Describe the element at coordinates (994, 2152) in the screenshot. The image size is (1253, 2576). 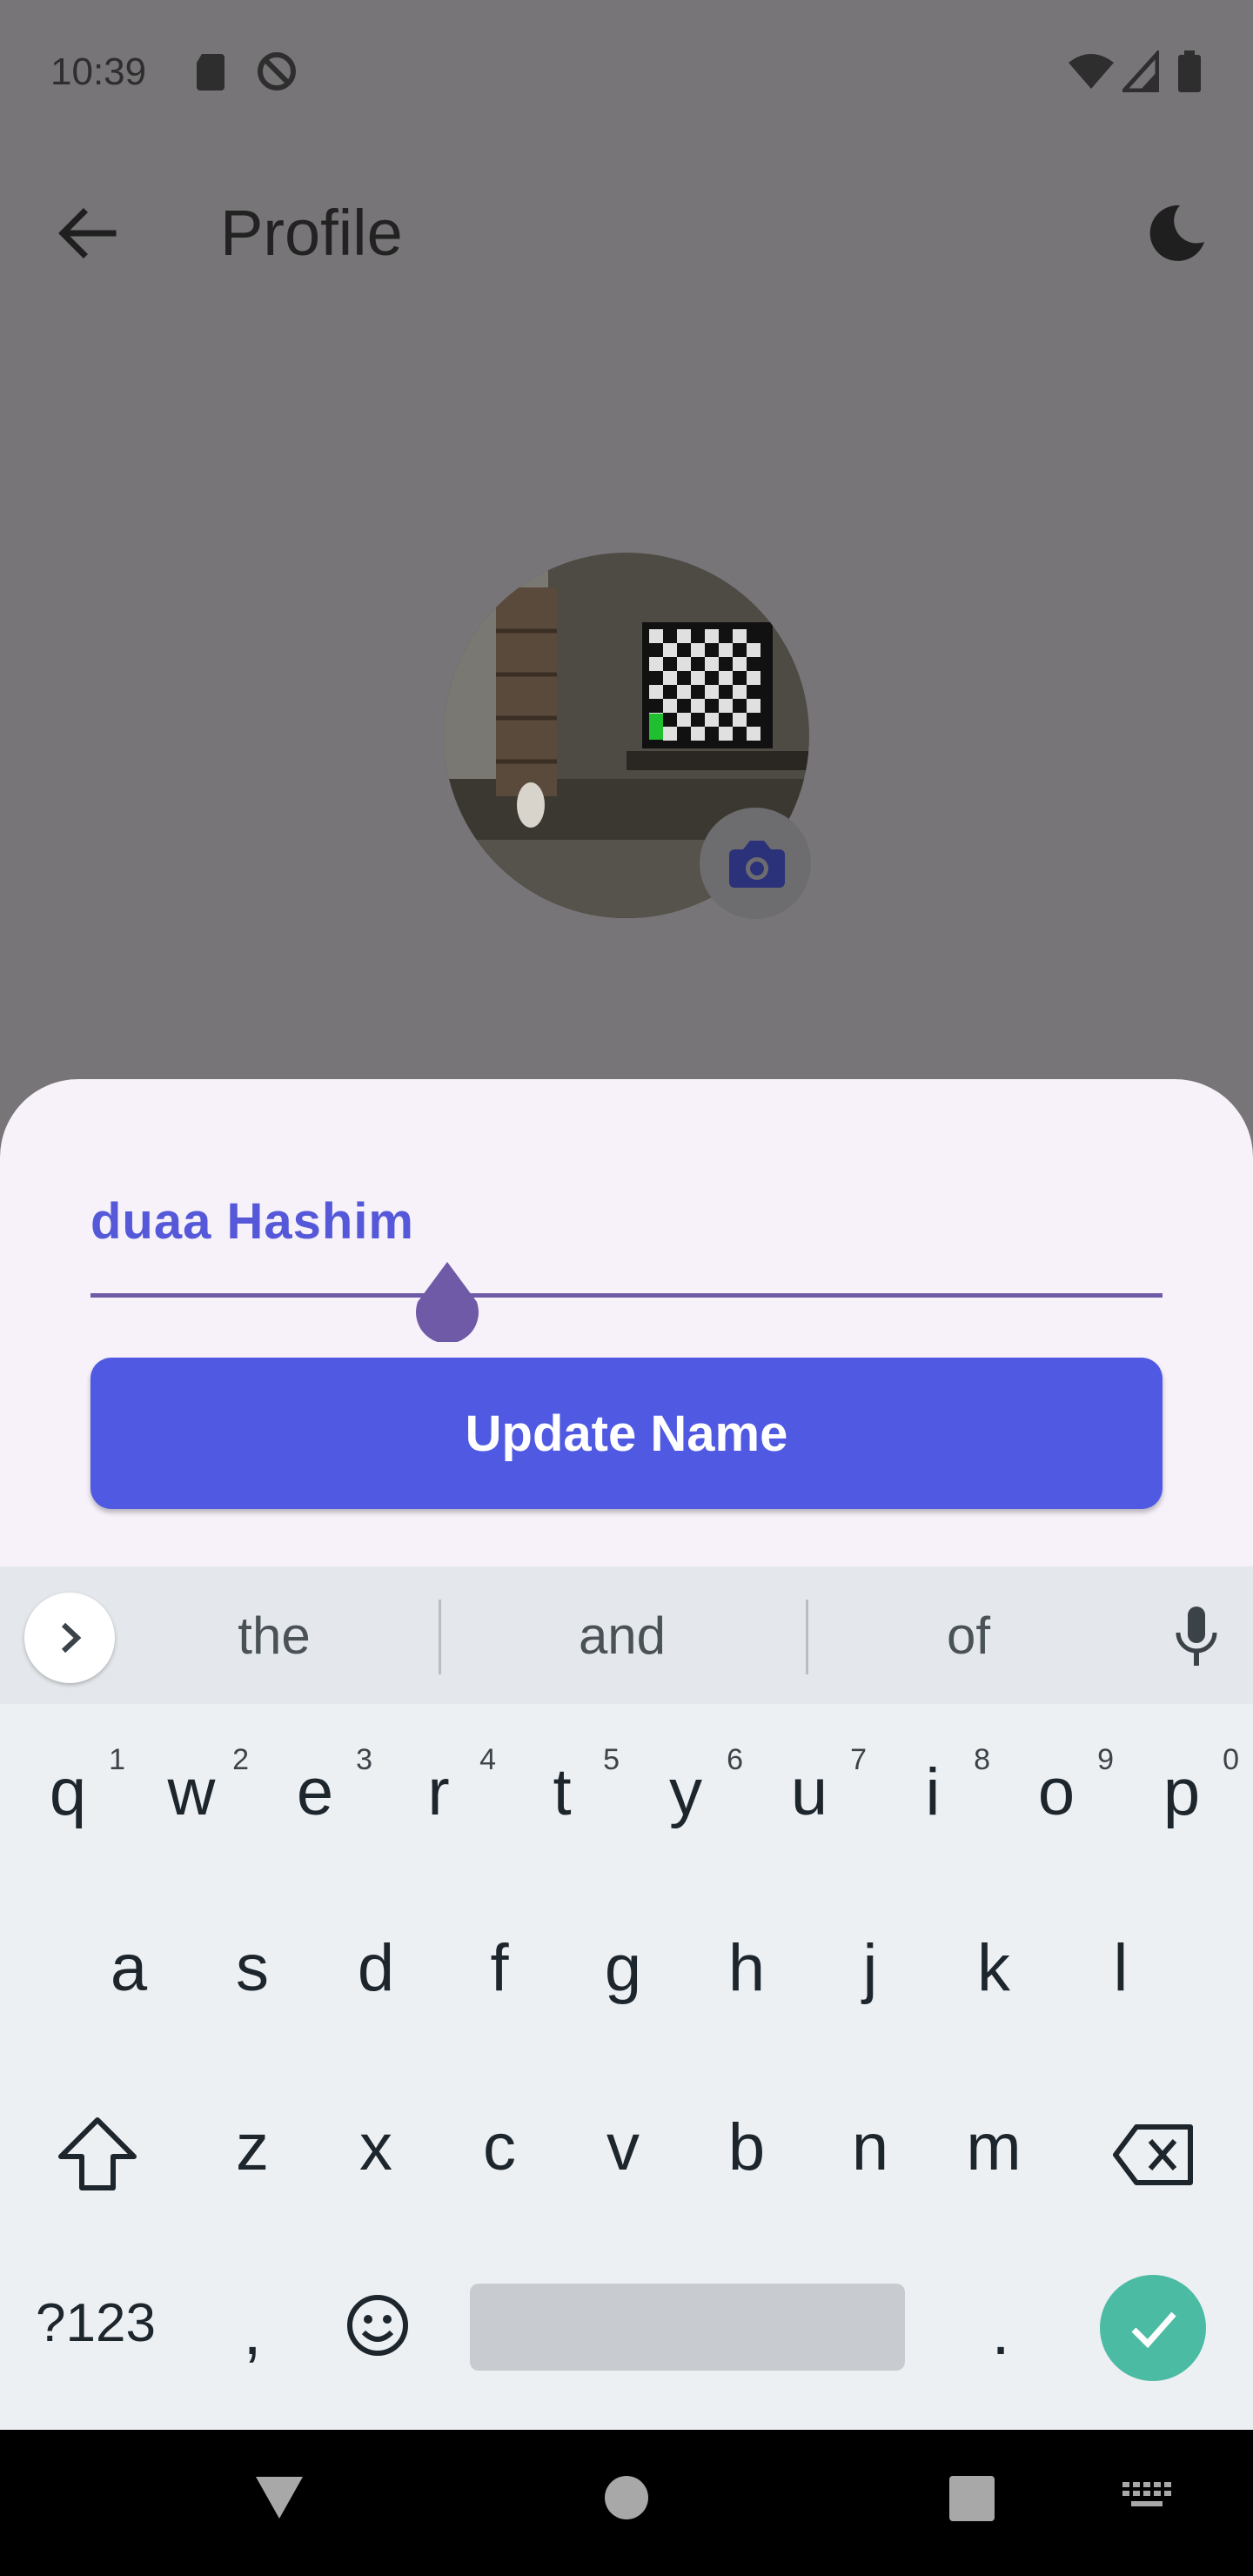
I see `key-m: m` at that location.